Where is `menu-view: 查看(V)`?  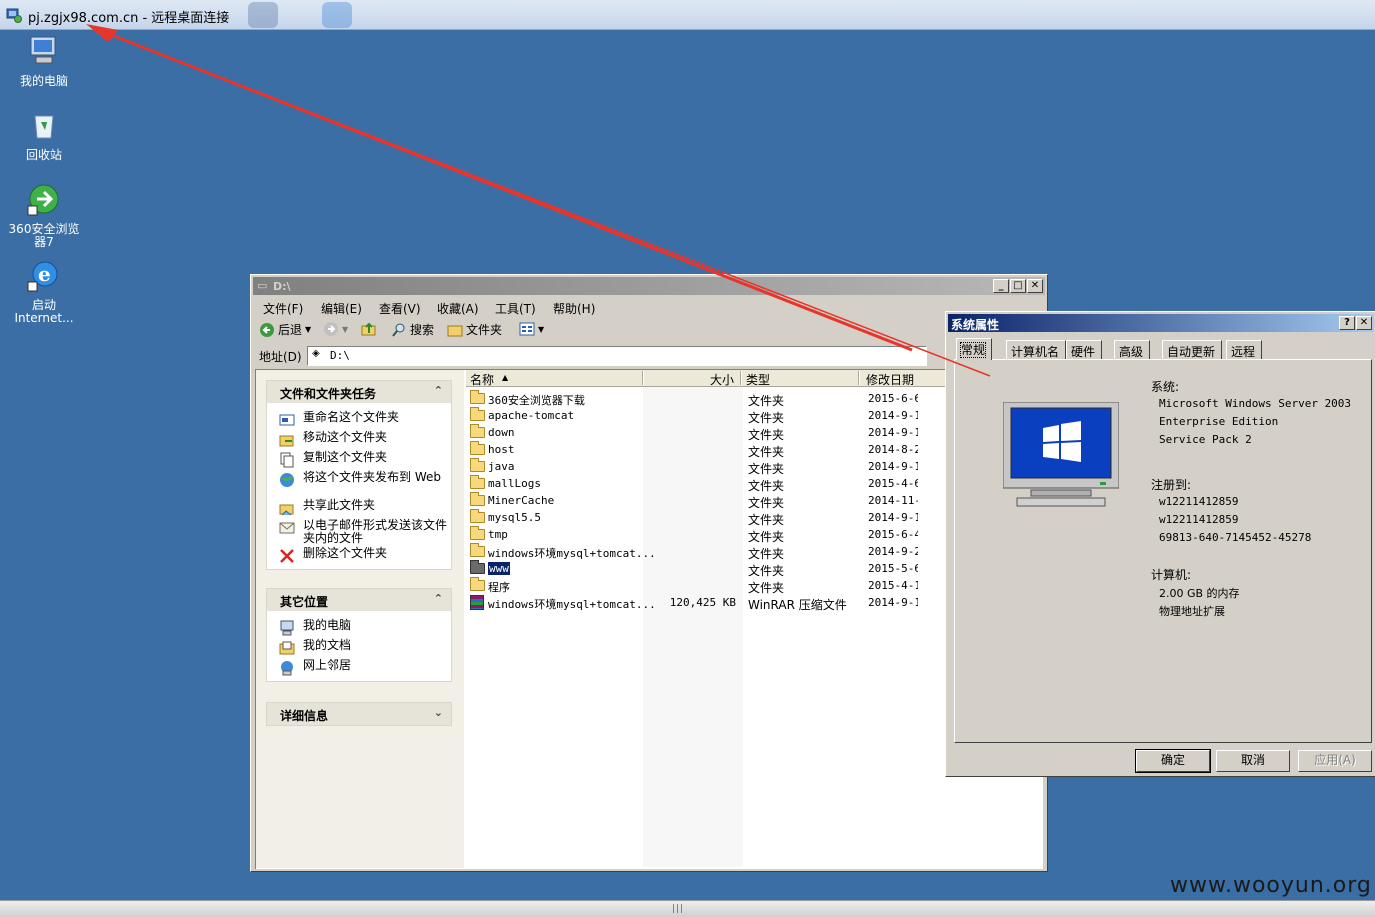 menu-view: 查看(V) is located at coordinates (400, 308).